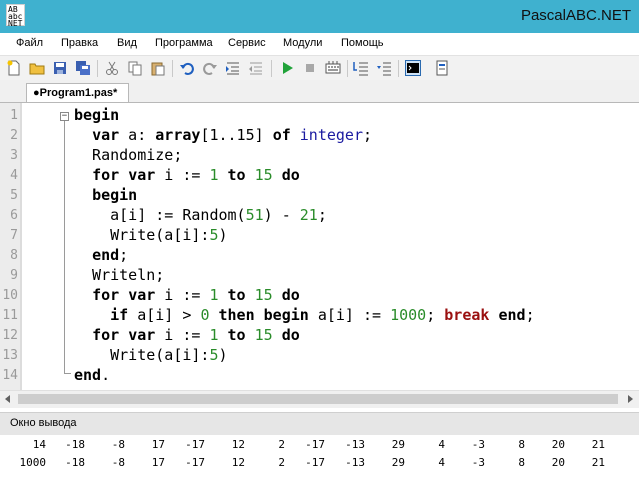 This screenshot has width=639, height=500. I want to click on code-token: of, so click(281, 135).